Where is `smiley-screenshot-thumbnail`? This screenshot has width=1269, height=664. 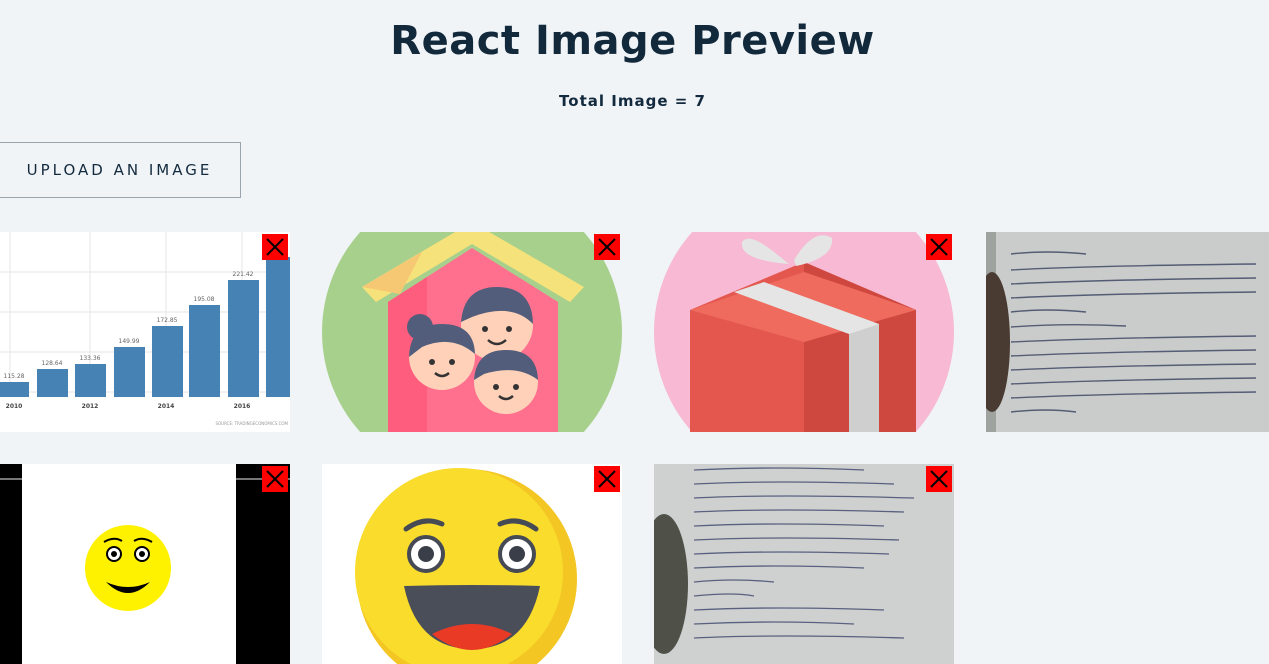
smiley-screenshot-thumbnail is located at coordinates (145, 564).